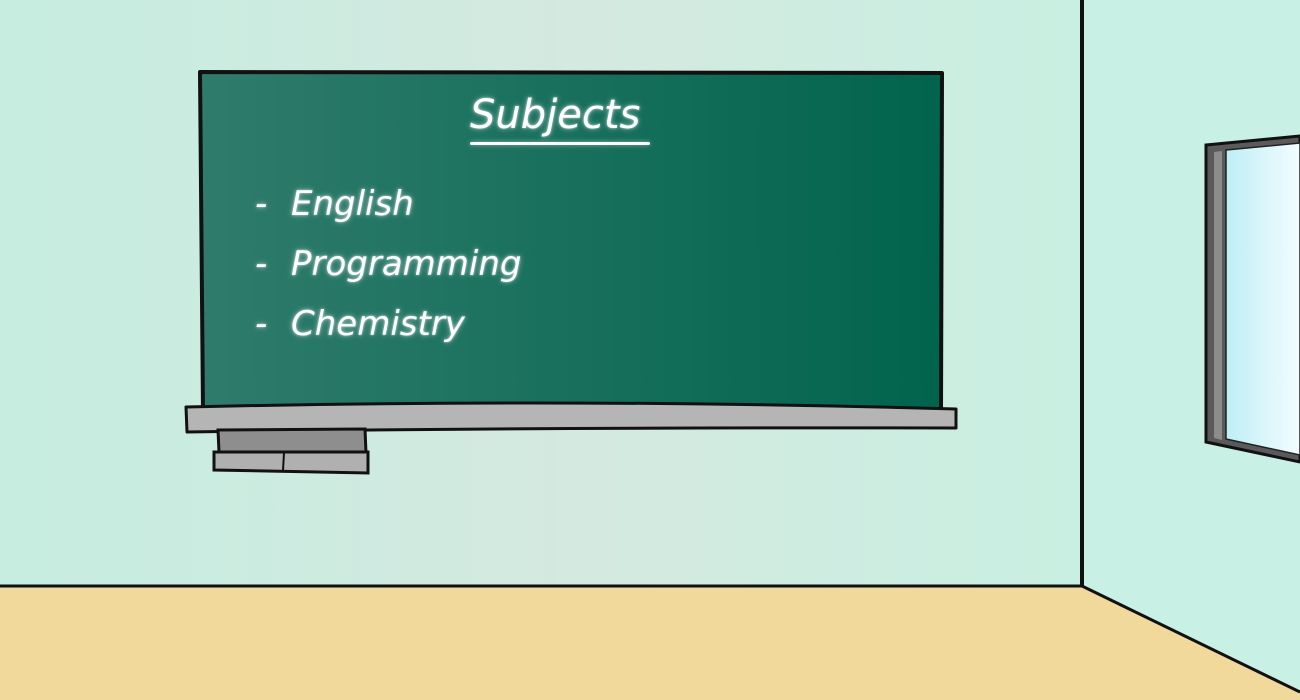 Image resolution: width=1300 pixels, height=700 pixels. I want to click on subject-label: Chemistry, so click(378, 324).